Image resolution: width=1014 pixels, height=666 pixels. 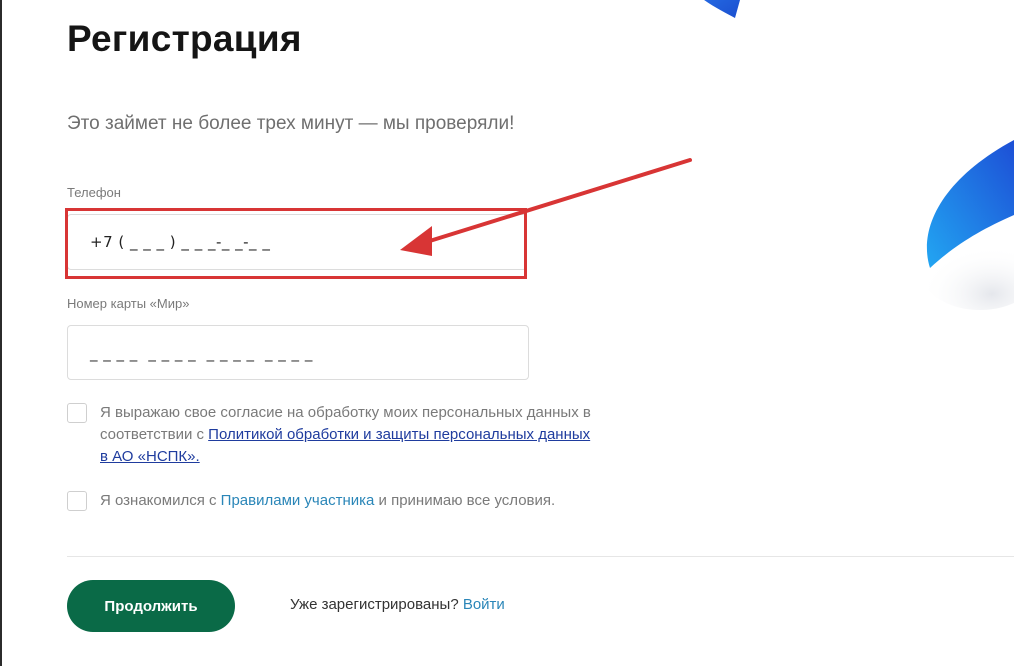 I want to click on consent-checkbox, so click(x=77, y=413).